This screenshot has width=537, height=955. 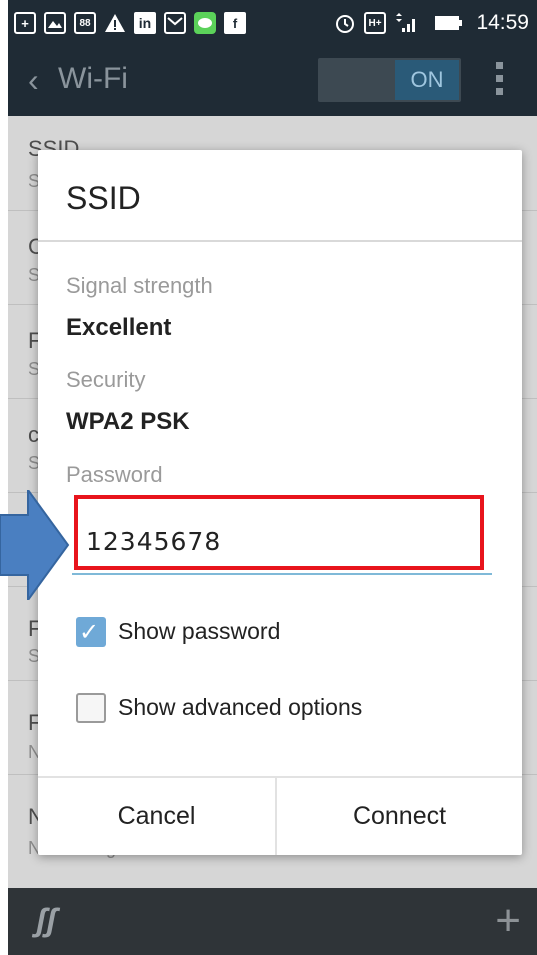 I want to click on line-icon, so click(x=205, y=23).